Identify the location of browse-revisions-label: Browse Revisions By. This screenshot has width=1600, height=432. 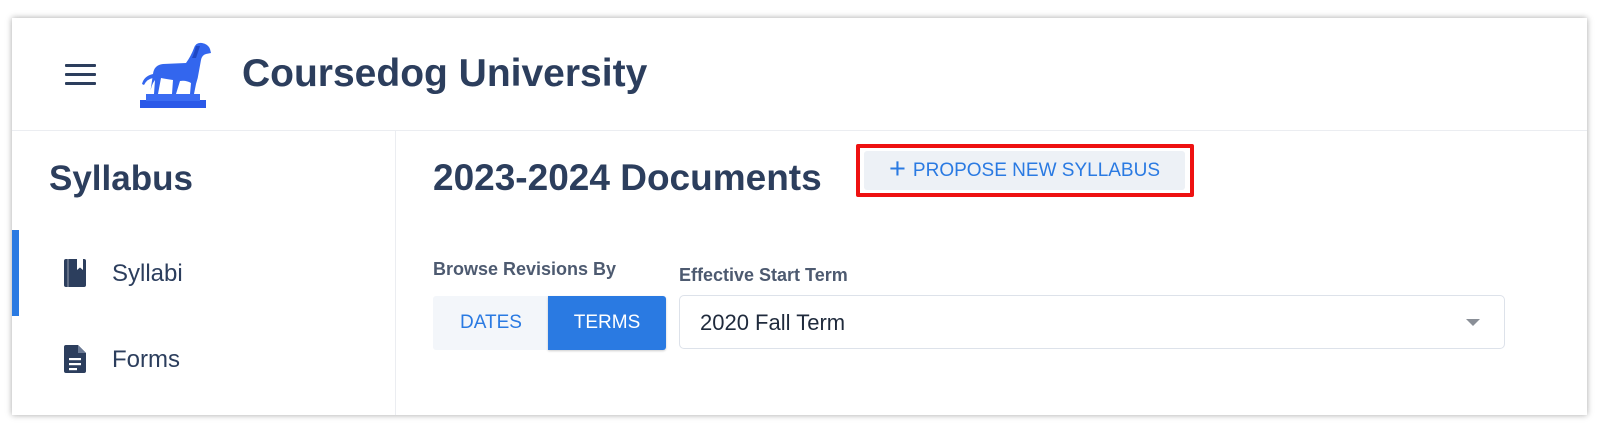
(525, 269).